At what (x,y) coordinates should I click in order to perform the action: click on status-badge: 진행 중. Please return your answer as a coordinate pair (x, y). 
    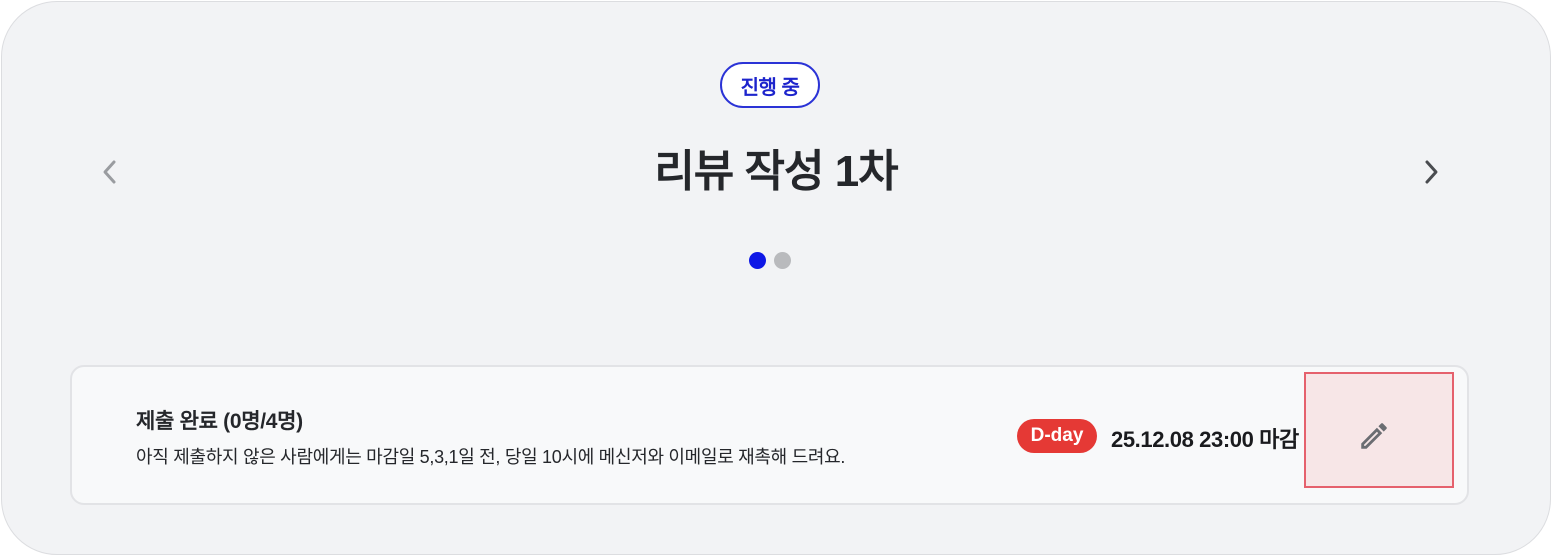
    Looking at the image, I should click on (770, 85).